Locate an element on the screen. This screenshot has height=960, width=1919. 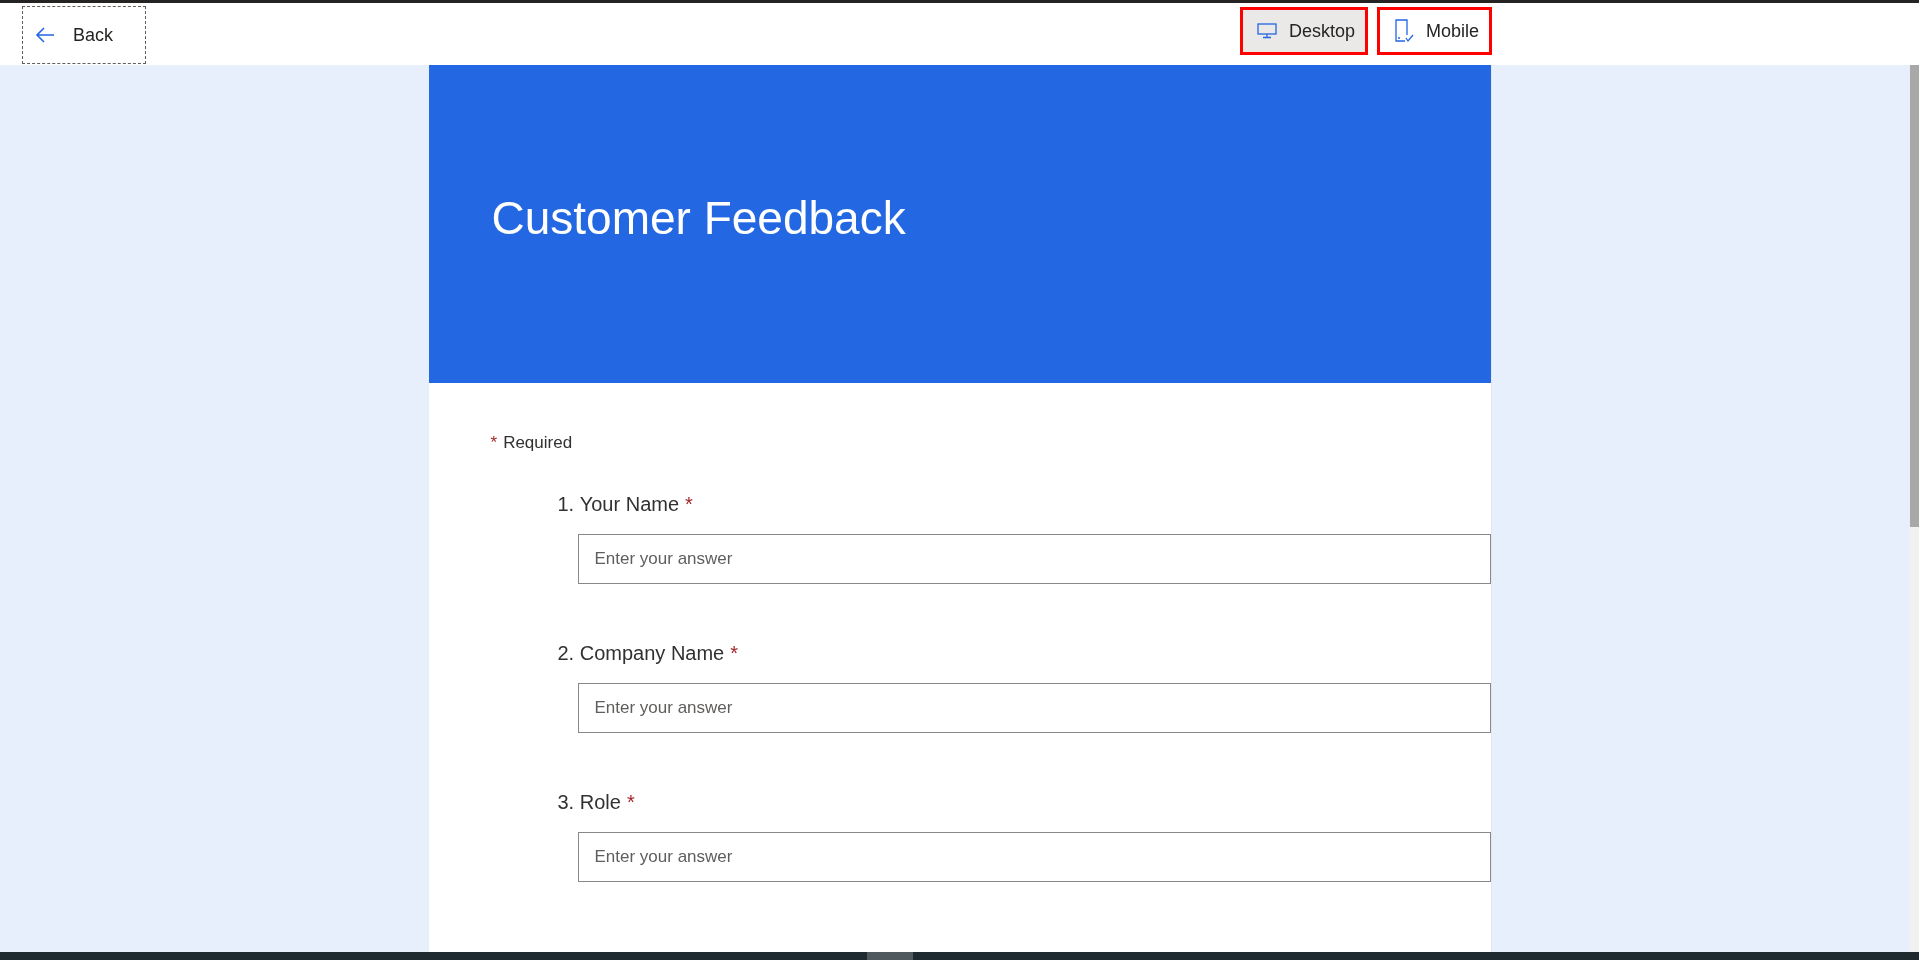
question-label: 2. Company Name is located at coordinates (641, 653).